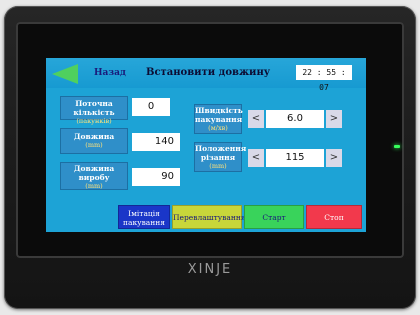 This screenshot has height=315, width=420. What do you see at coordinates (256, 119) in the screenshot?
I see `speed-decrease-button: <` at bounding box center [256, 119].